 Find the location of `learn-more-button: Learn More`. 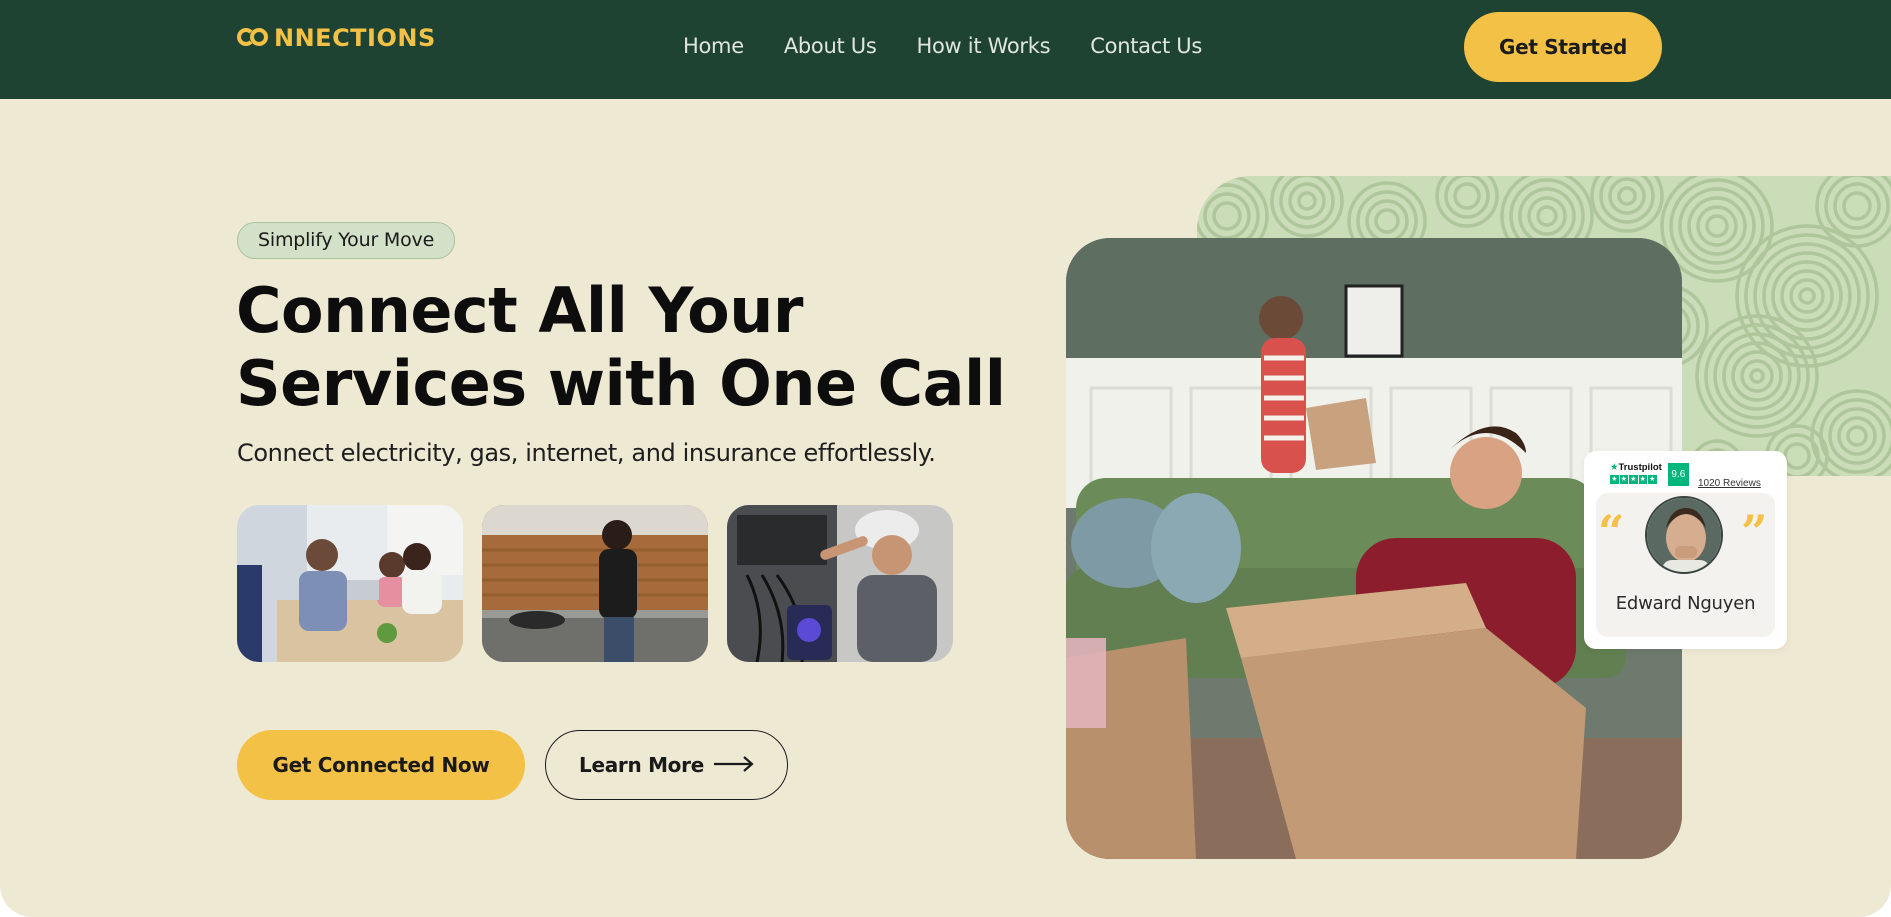

learn-more-button: Learn More is located at coordinates (666, 765).